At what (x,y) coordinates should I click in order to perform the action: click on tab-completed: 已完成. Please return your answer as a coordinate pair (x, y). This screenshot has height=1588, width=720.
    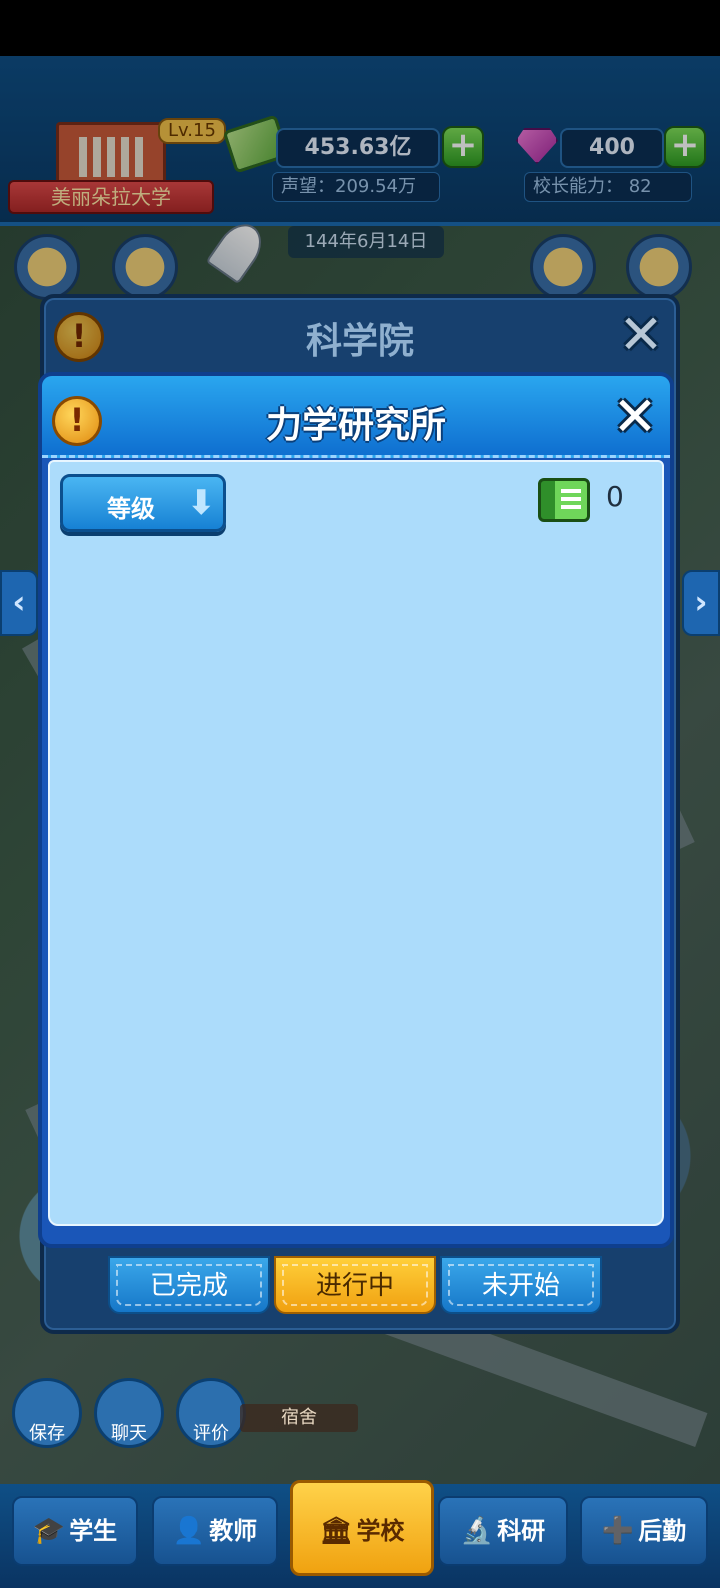
    Looking at the image, I should click on (189, 1285).